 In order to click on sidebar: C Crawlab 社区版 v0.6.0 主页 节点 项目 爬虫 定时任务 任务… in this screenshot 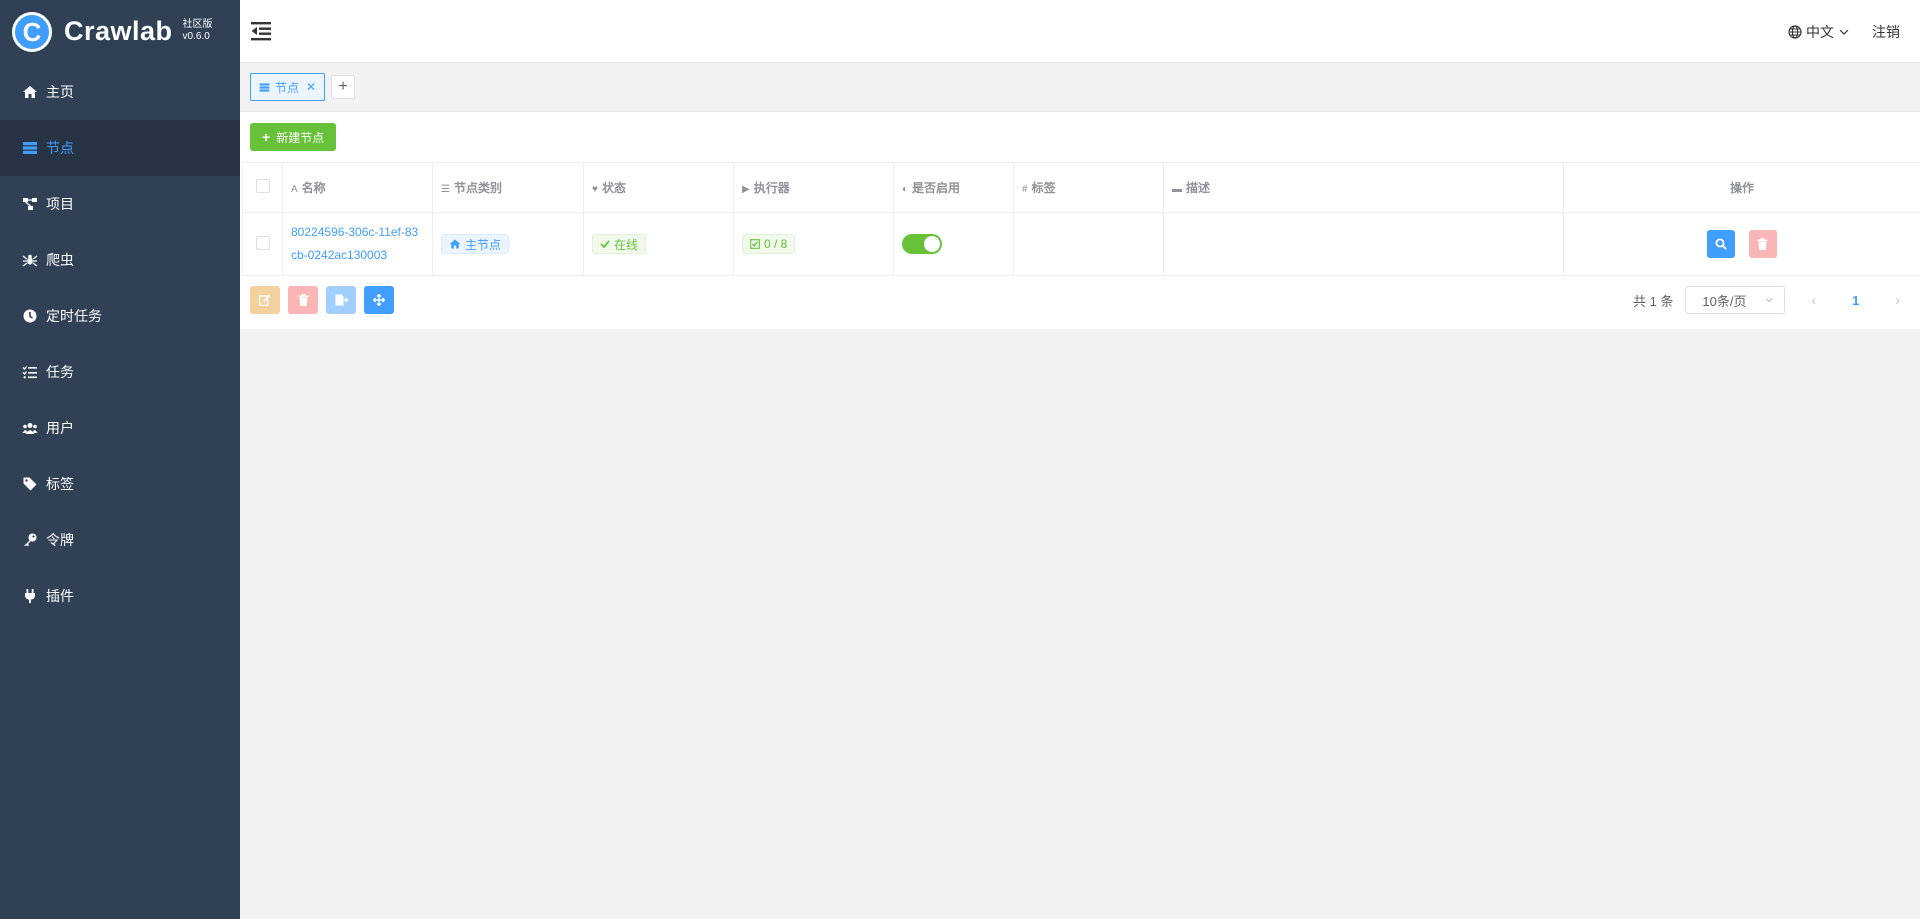, I will do `click(120, 459)`.